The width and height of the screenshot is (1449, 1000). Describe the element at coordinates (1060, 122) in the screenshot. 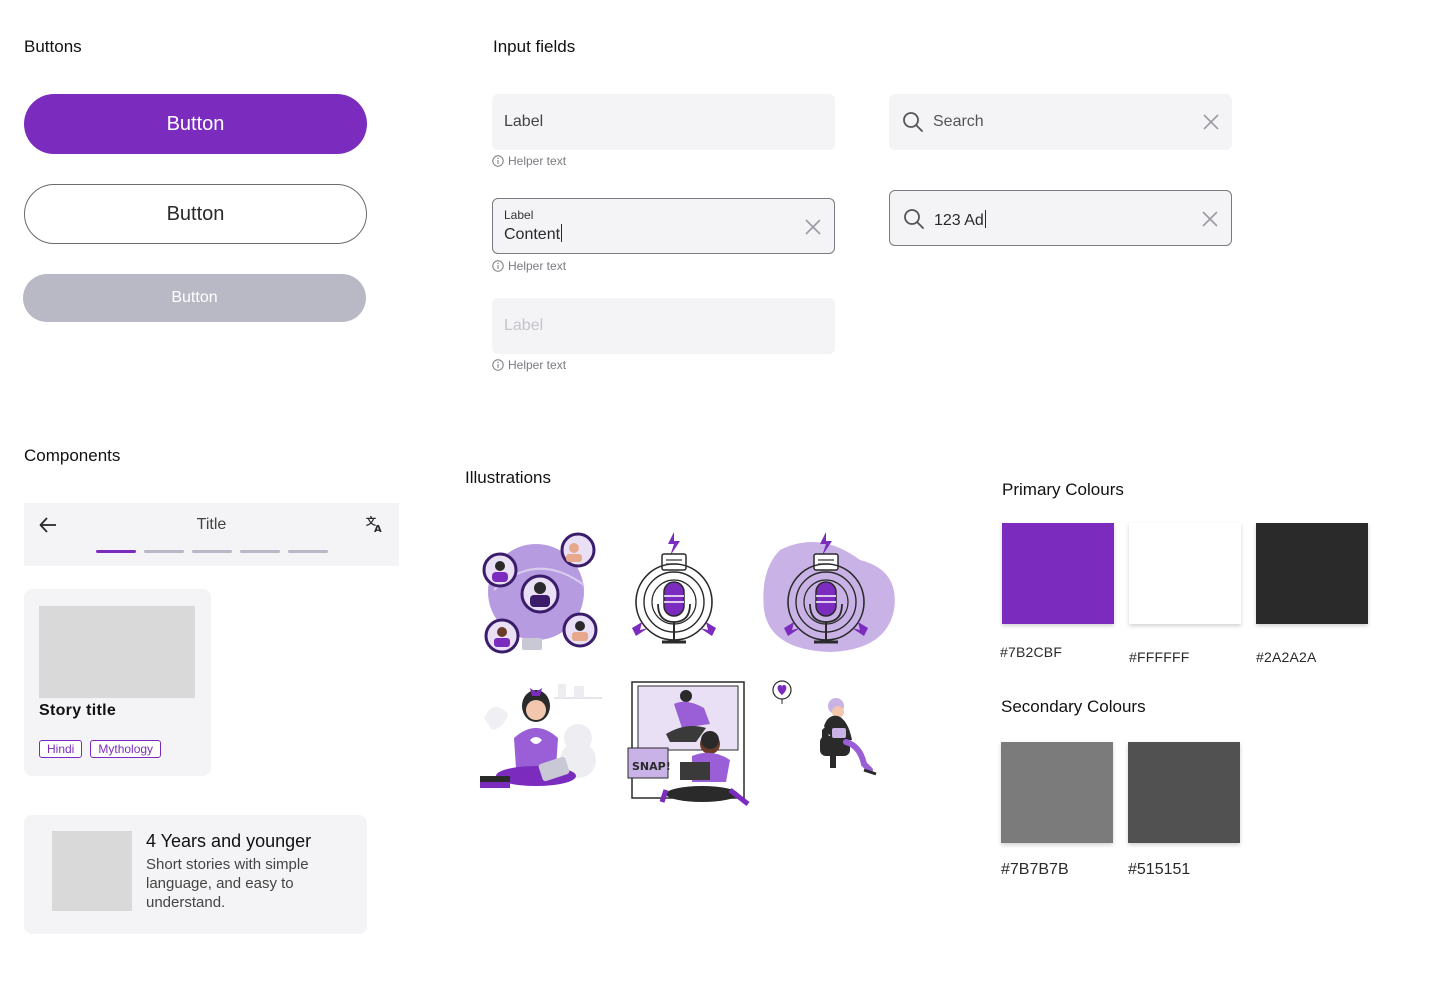

I see `search-field: Search` at that location.